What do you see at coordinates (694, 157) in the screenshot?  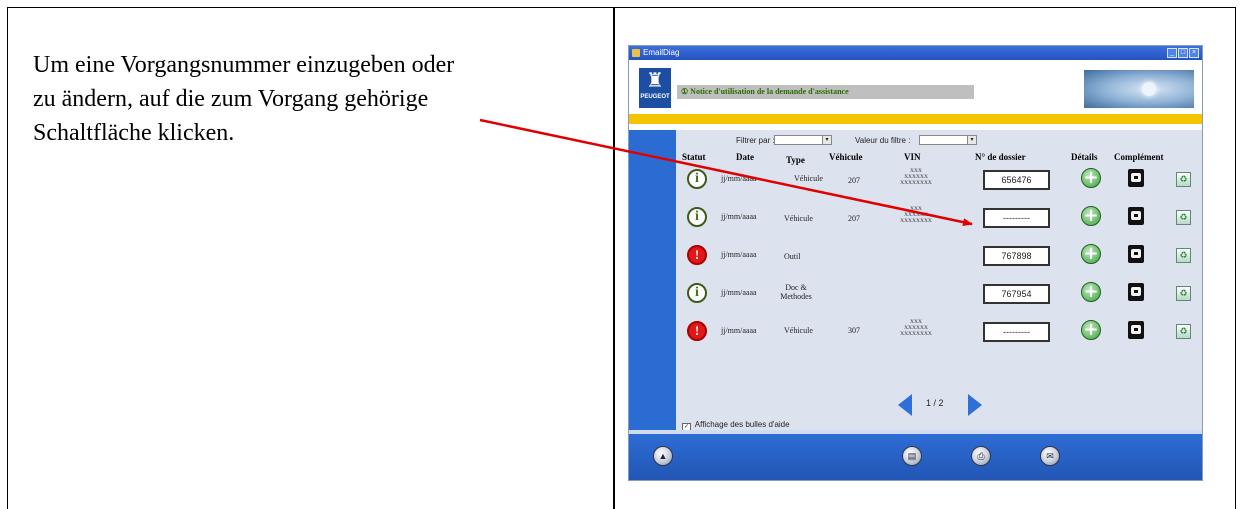 I see `col-statut: Statut` at bounding box center [694, 157].